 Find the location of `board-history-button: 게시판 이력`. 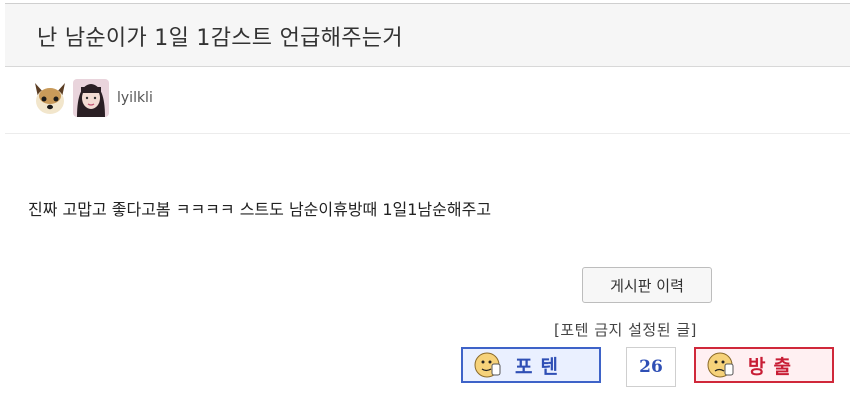

board-history-button: 게시판 이력 is located at coordinates (647, 285).